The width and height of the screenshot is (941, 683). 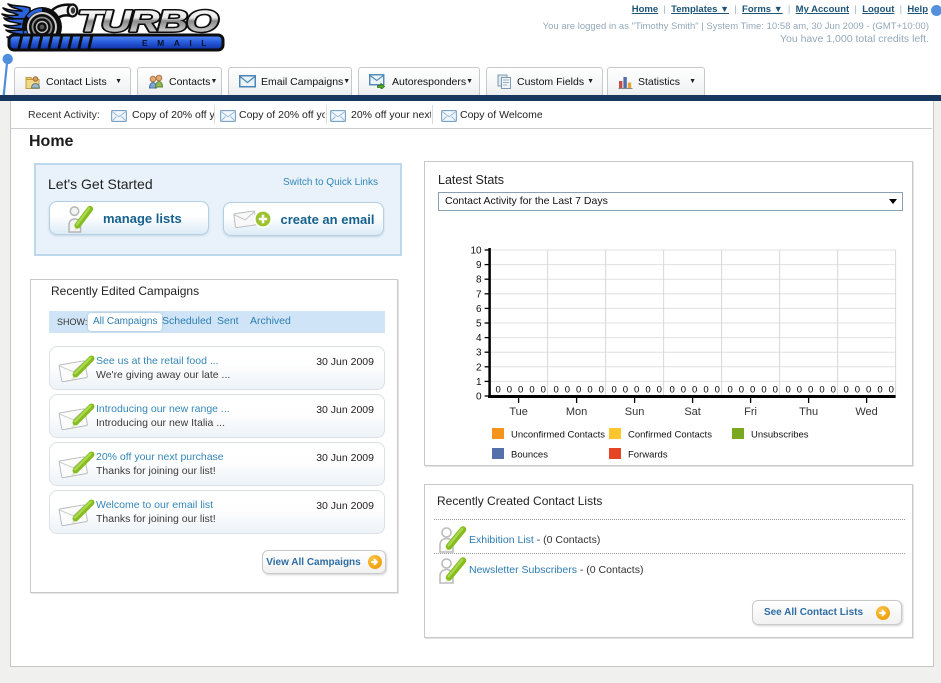 What do you see at coordinates (179, 43) in the screenshot?
I see `svg-text: EMAIL` at bounding box center [179, 43].